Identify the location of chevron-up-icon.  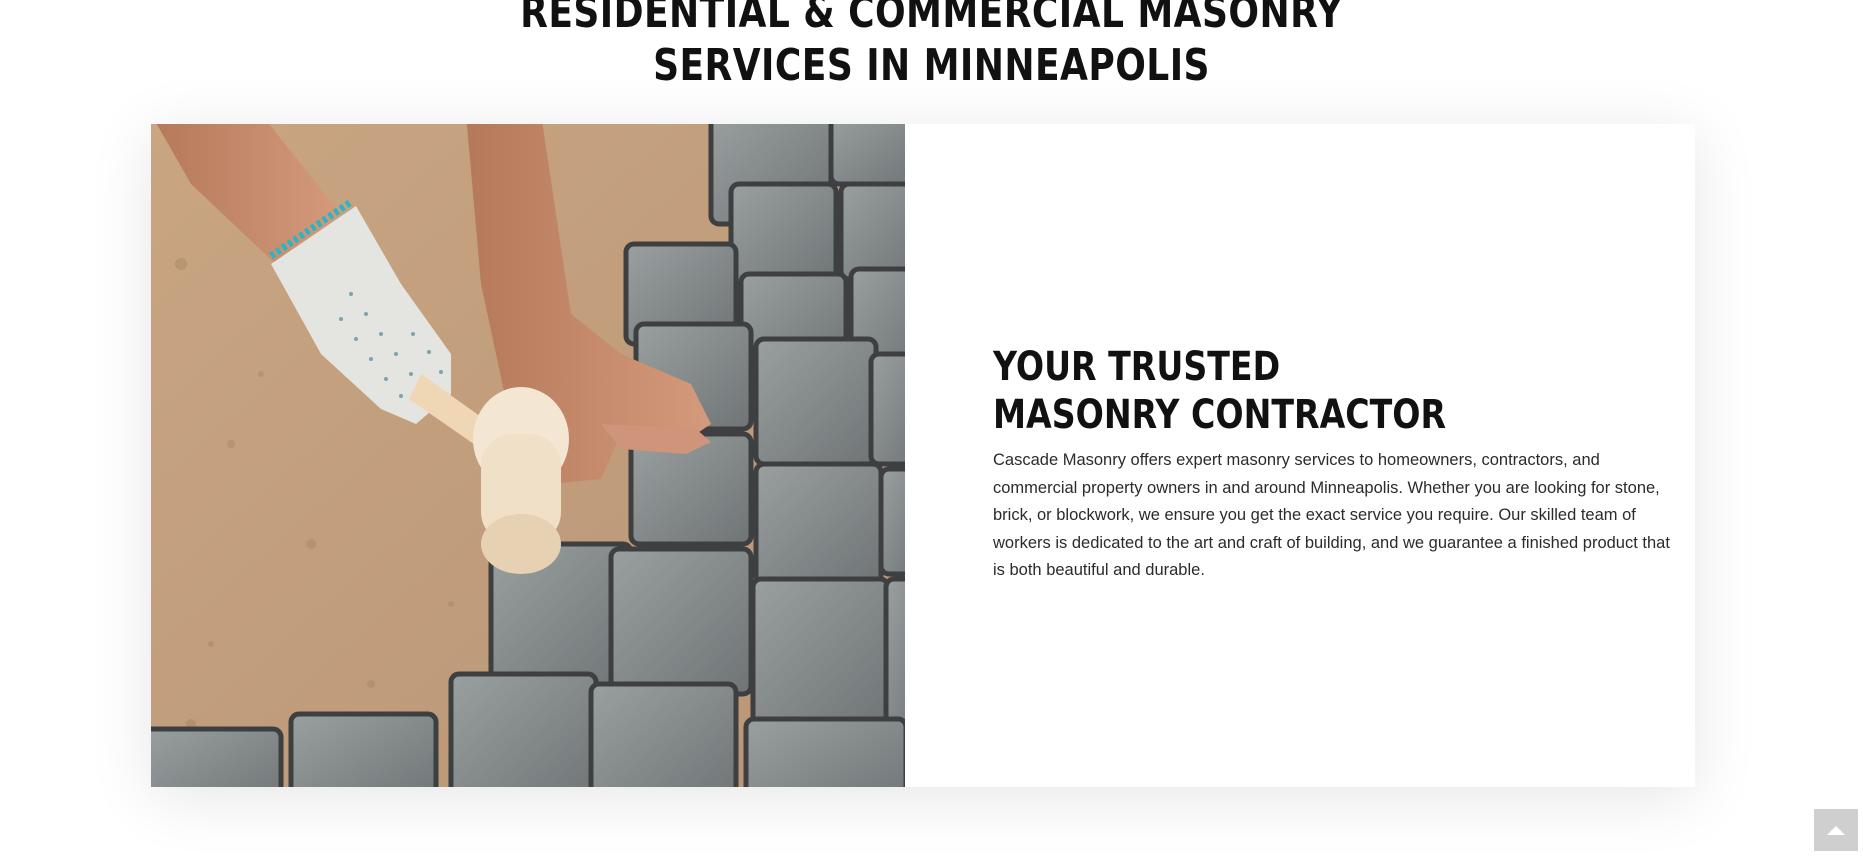
(1836, 830).